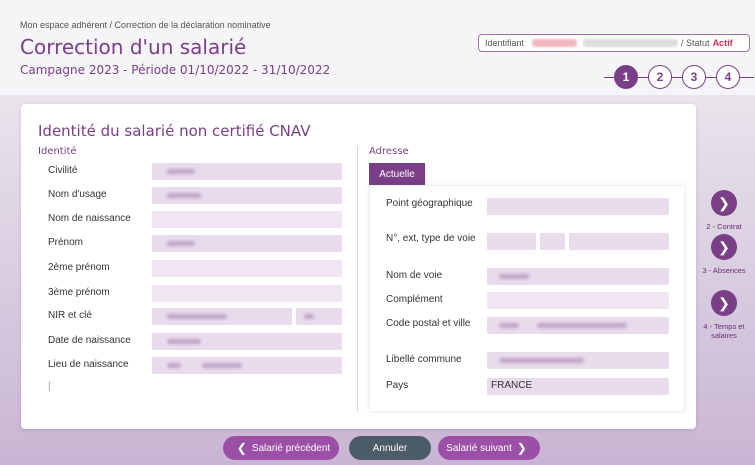 The height and width of the screenshot is (465, 755). I want to click on tab-actuelle: Actuelle, so click(397, 174).